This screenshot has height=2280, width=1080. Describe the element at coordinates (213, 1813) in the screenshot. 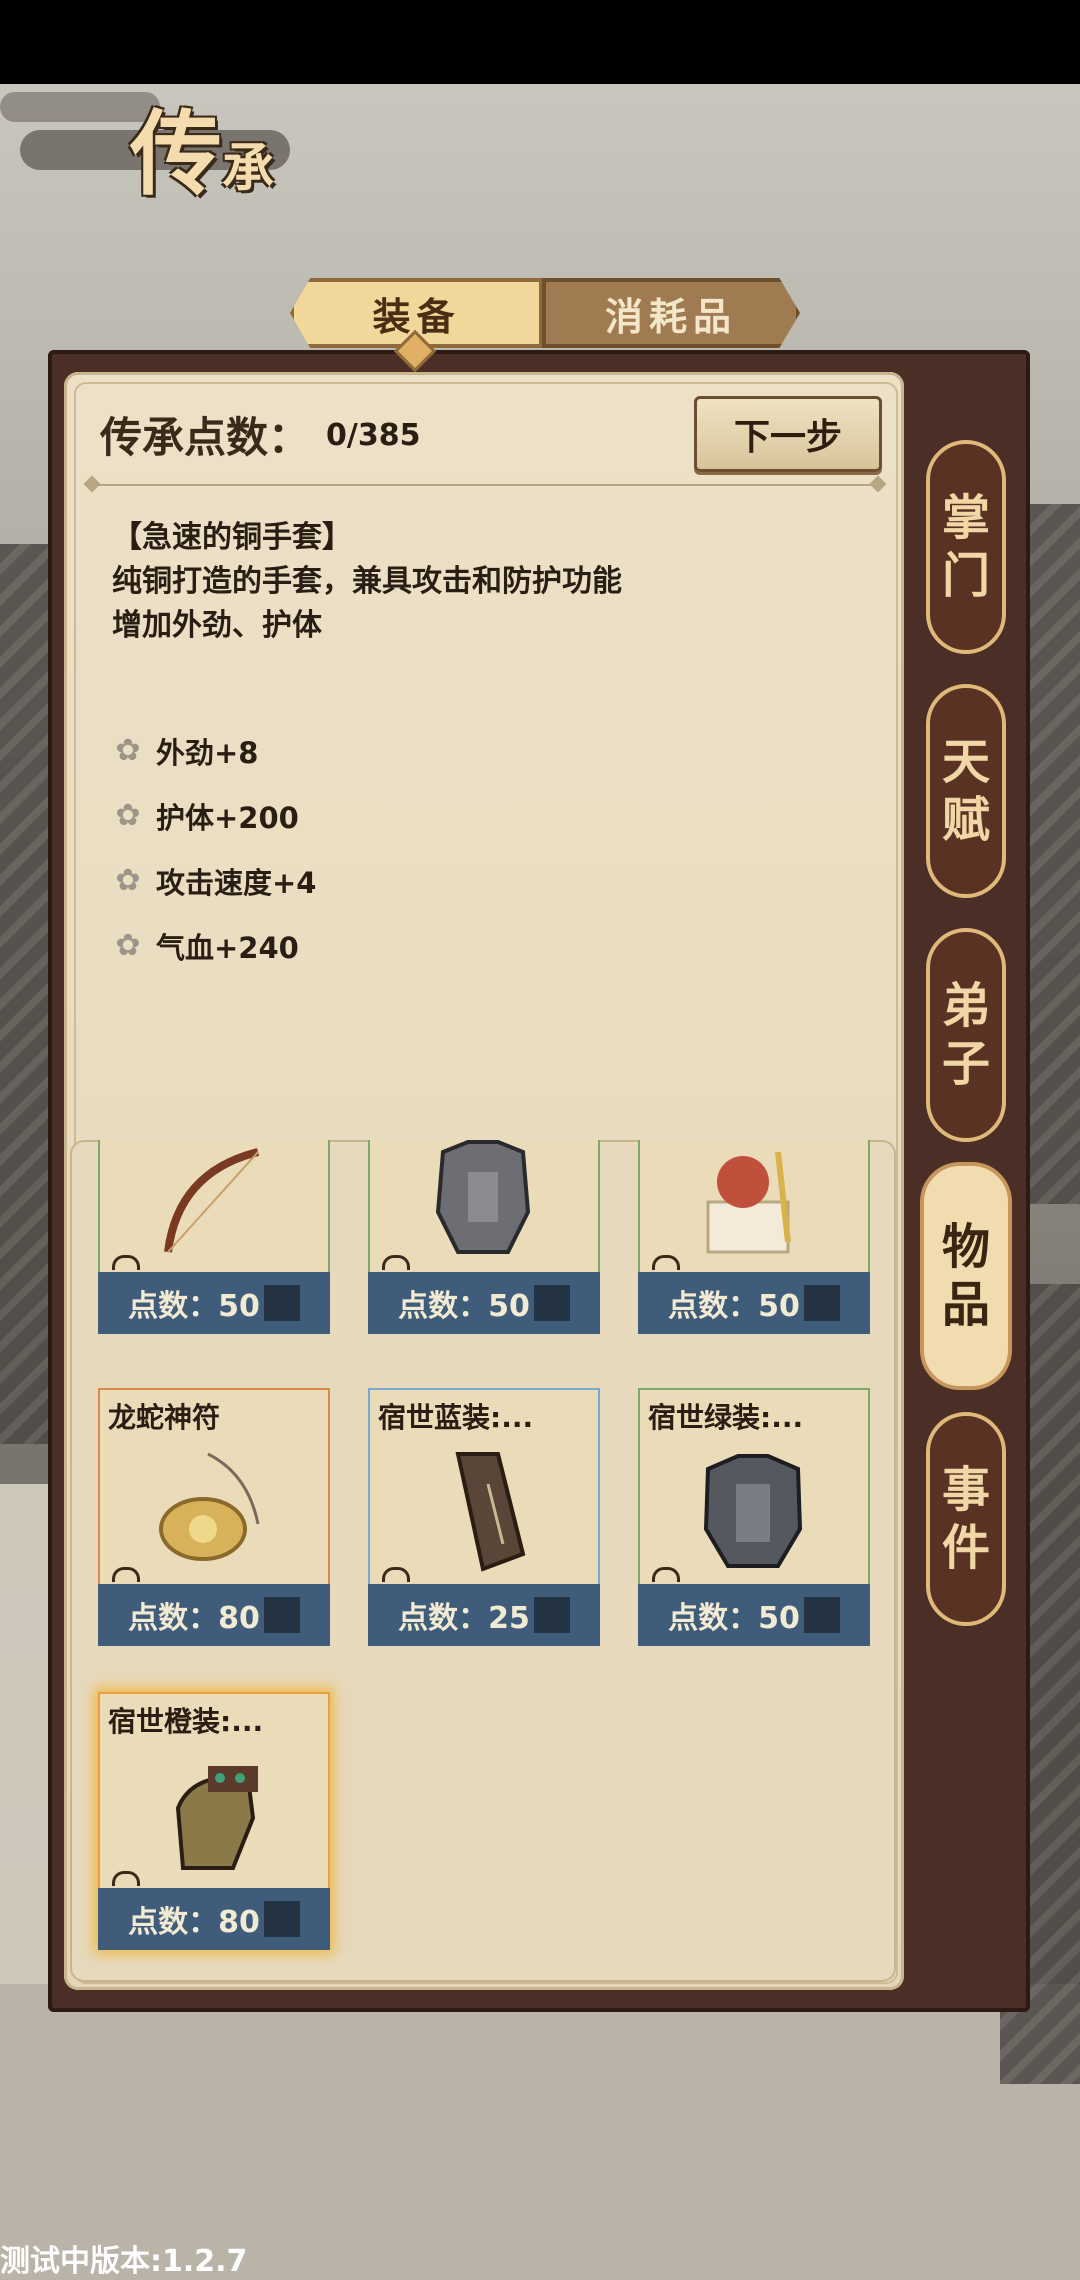

I see `glove-icon` at that location.